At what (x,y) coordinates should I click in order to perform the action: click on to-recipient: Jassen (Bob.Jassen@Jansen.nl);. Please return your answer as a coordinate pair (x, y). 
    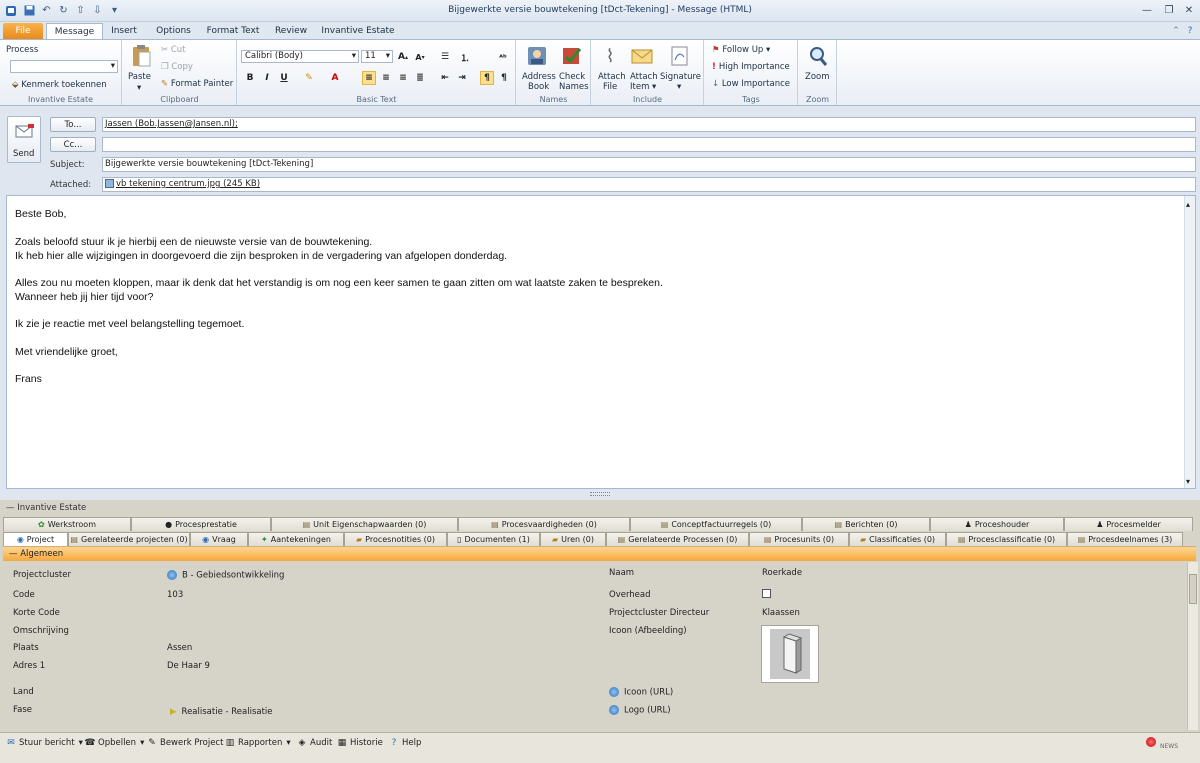
    Looking at the image, I should click on (171, 124).